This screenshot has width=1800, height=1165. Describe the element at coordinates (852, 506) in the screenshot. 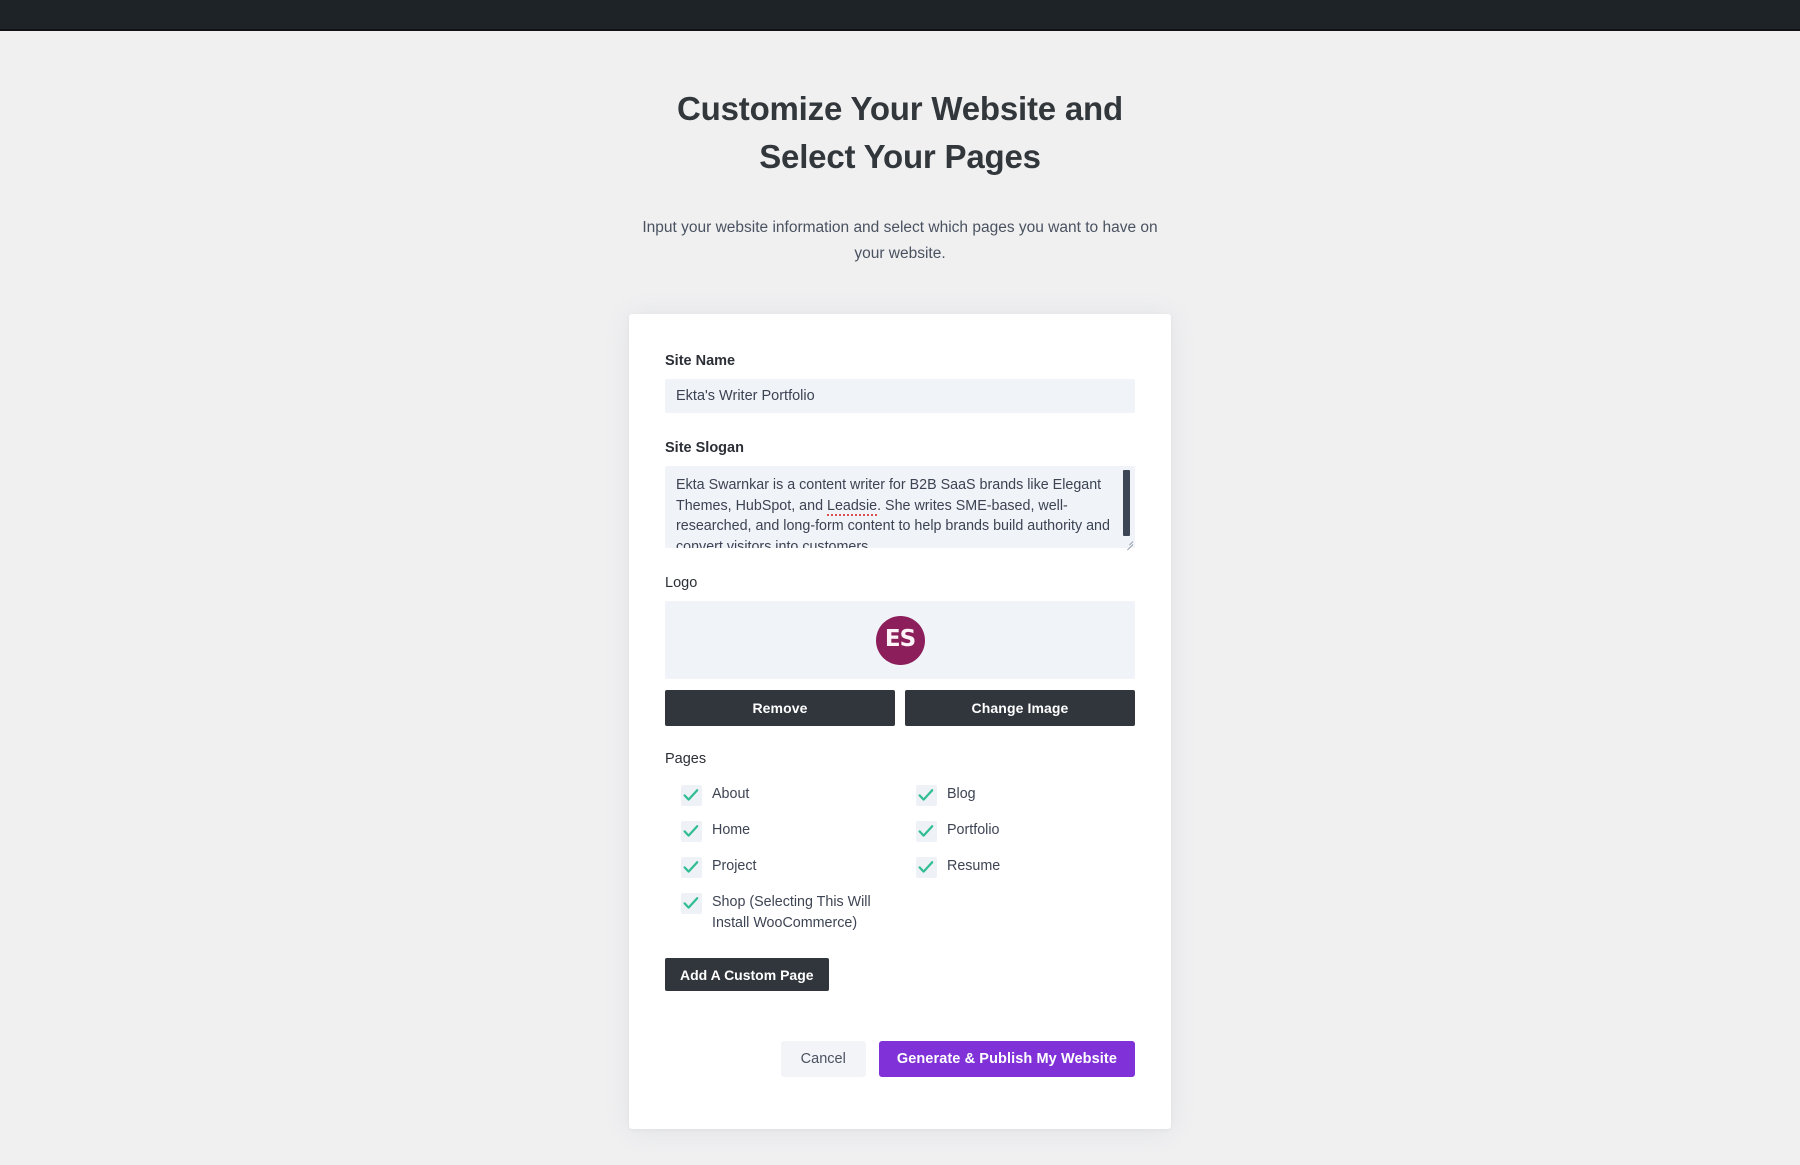

I see `misspelled-word: Leadsie` at that location.